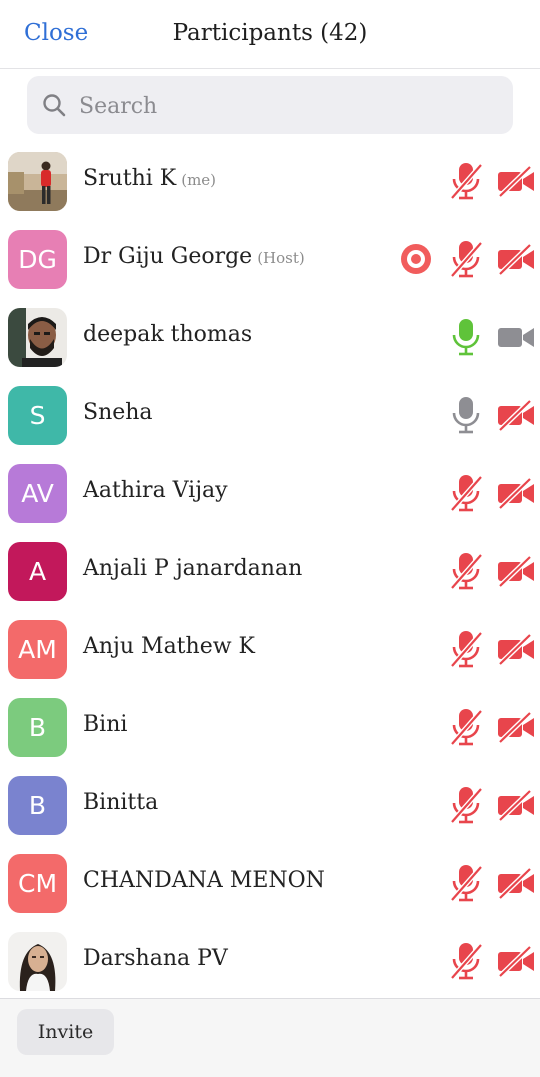 The image size is (540, 1077). What do you see at coordinates (270, 337) in the screenshot?
I see `participant-row: deepak thomas` at bounding box center [270, 337].